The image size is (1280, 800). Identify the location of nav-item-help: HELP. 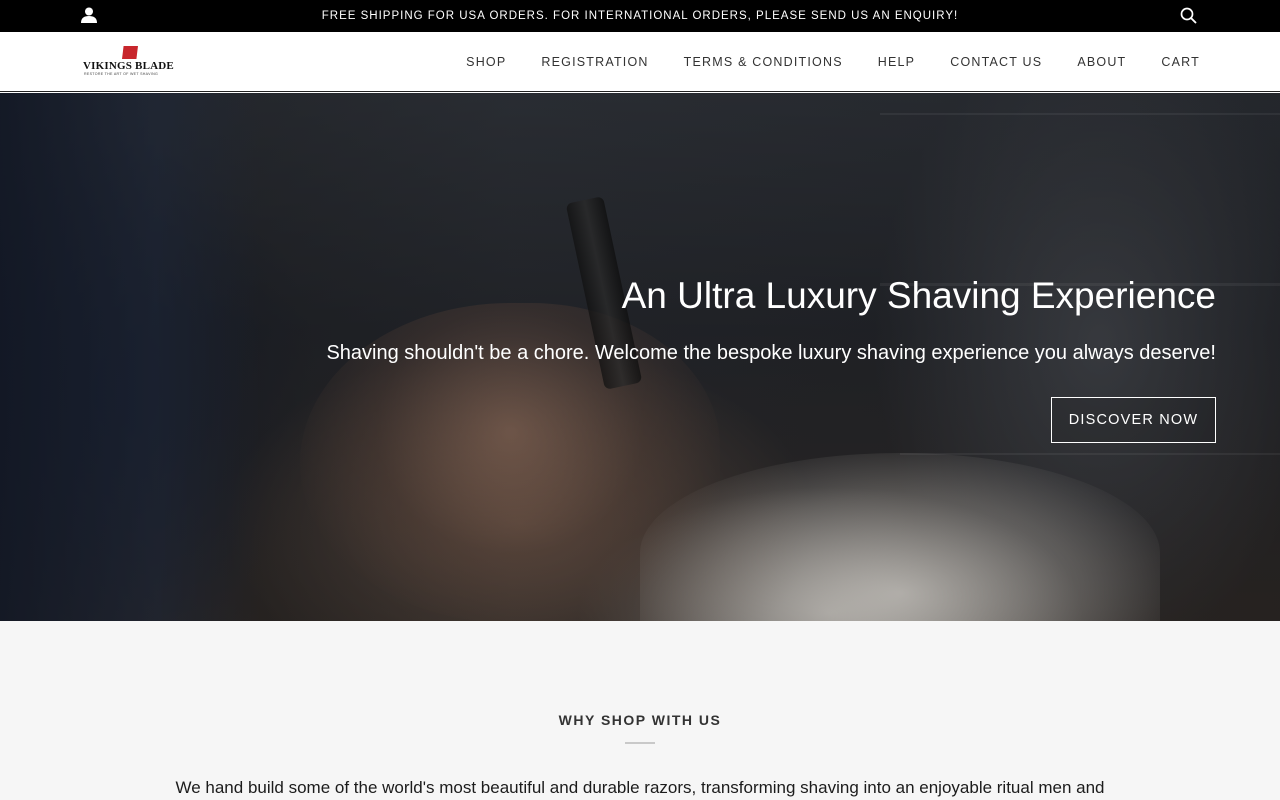
(896, 62).